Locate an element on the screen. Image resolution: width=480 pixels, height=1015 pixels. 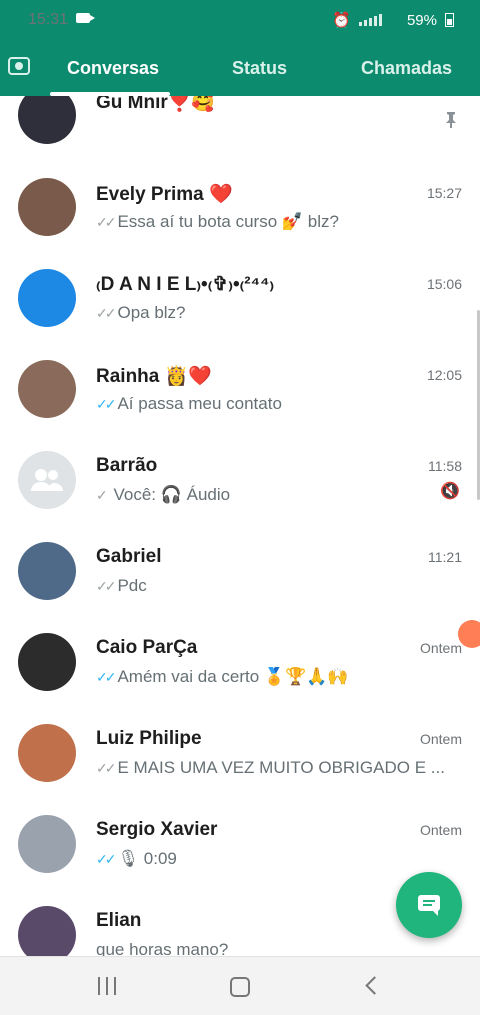
chat-time: 11:58 is located at coordinates (445, 466).